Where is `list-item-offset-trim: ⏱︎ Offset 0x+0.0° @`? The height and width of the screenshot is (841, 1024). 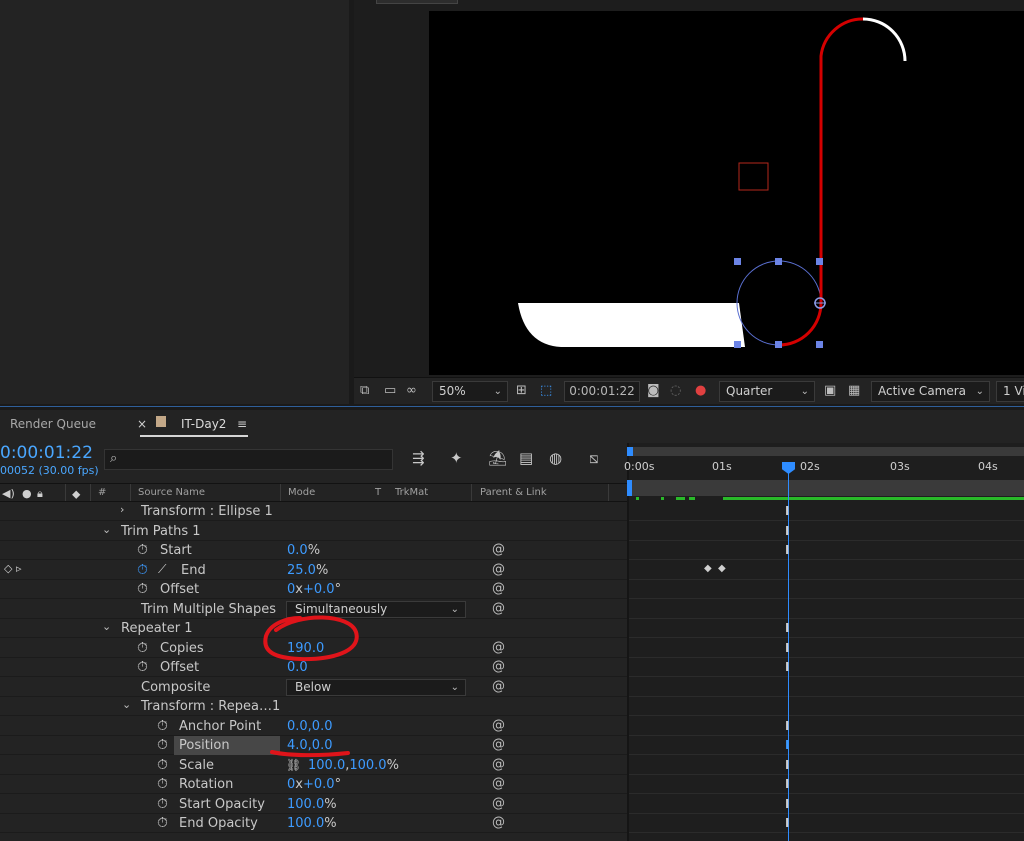
list-item-offset-trim: ⏱︎ Offset 0x+0.0° @ is located at coordinates (313, 589).